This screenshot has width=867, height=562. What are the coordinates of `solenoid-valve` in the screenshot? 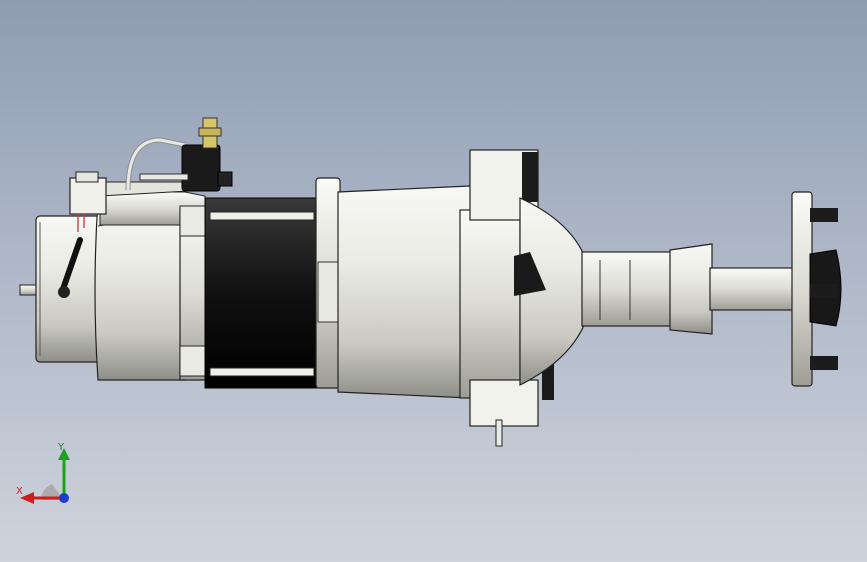 It's located at (201, 168).